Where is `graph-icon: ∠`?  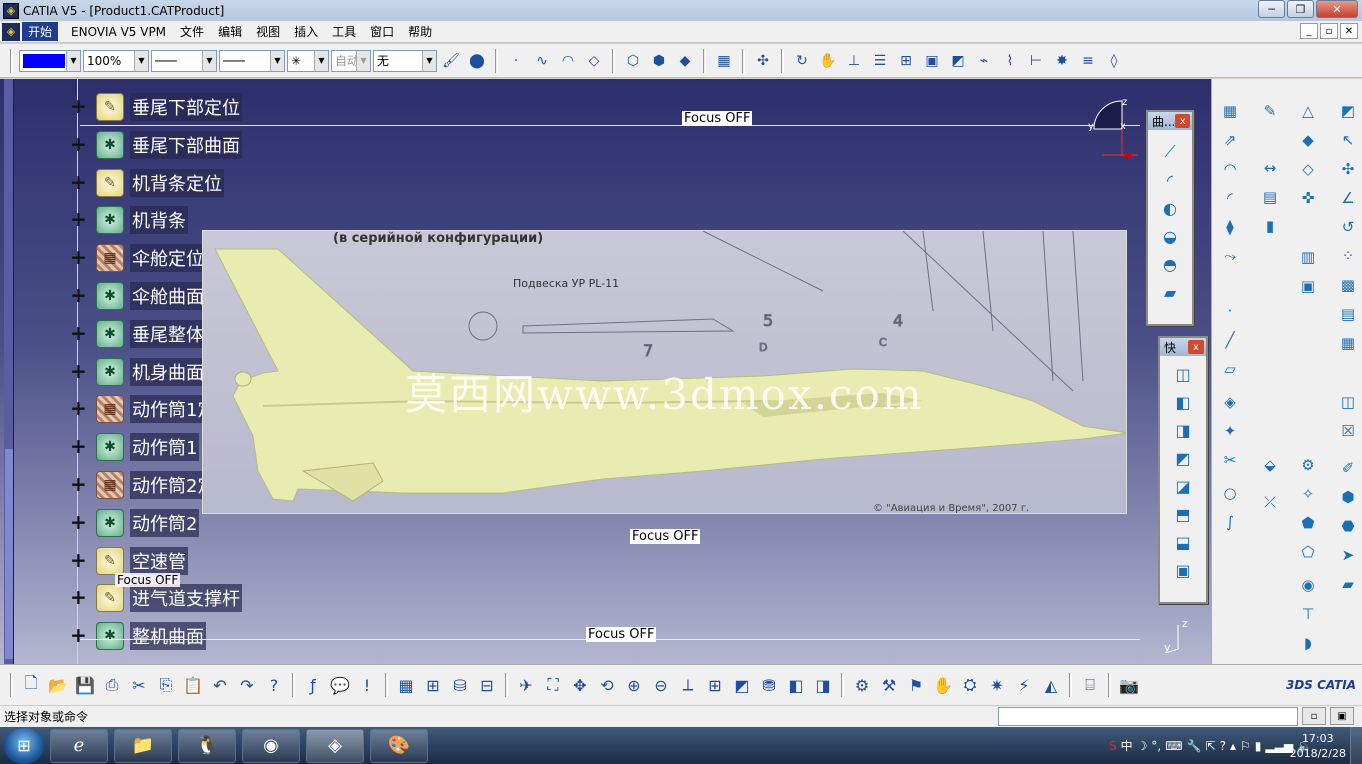
graph-icon: ∠ is located at coordinates (1348, 198).